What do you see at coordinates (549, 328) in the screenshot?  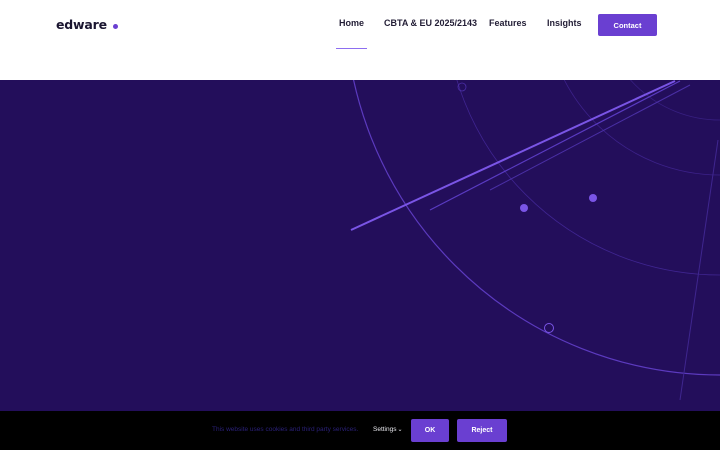 I see `decor-ring-bottom` at bounding box center [549, 328].